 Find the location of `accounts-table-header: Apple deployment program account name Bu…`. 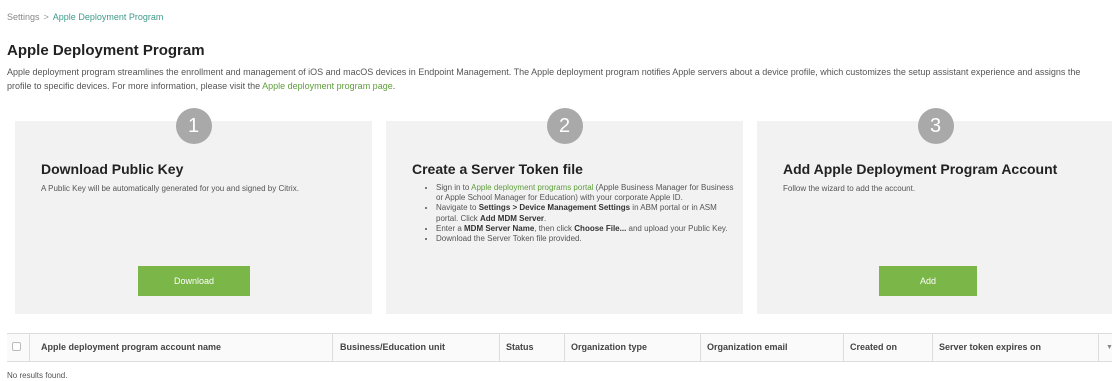

accounts-table-header: Apple deployment program account name Bu… is located at coordinates (559, 347).